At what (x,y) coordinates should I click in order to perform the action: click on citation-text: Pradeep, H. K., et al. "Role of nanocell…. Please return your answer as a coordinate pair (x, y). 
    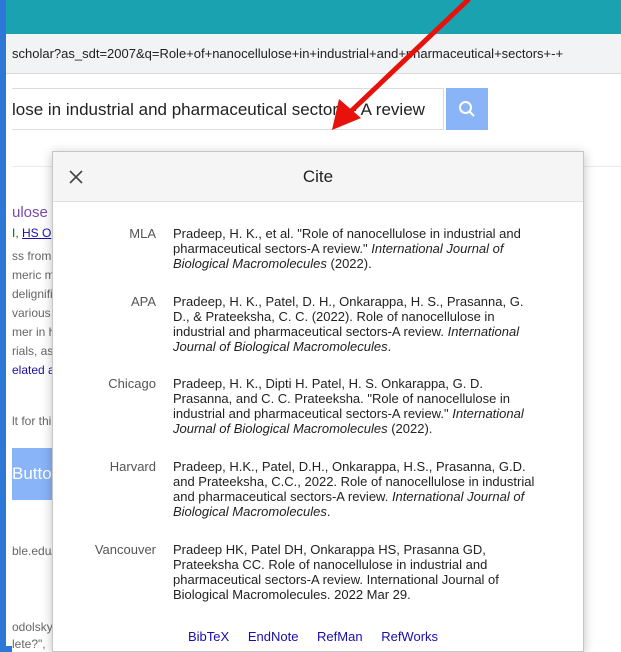
    Looking at the image, I should click on (358, 248).